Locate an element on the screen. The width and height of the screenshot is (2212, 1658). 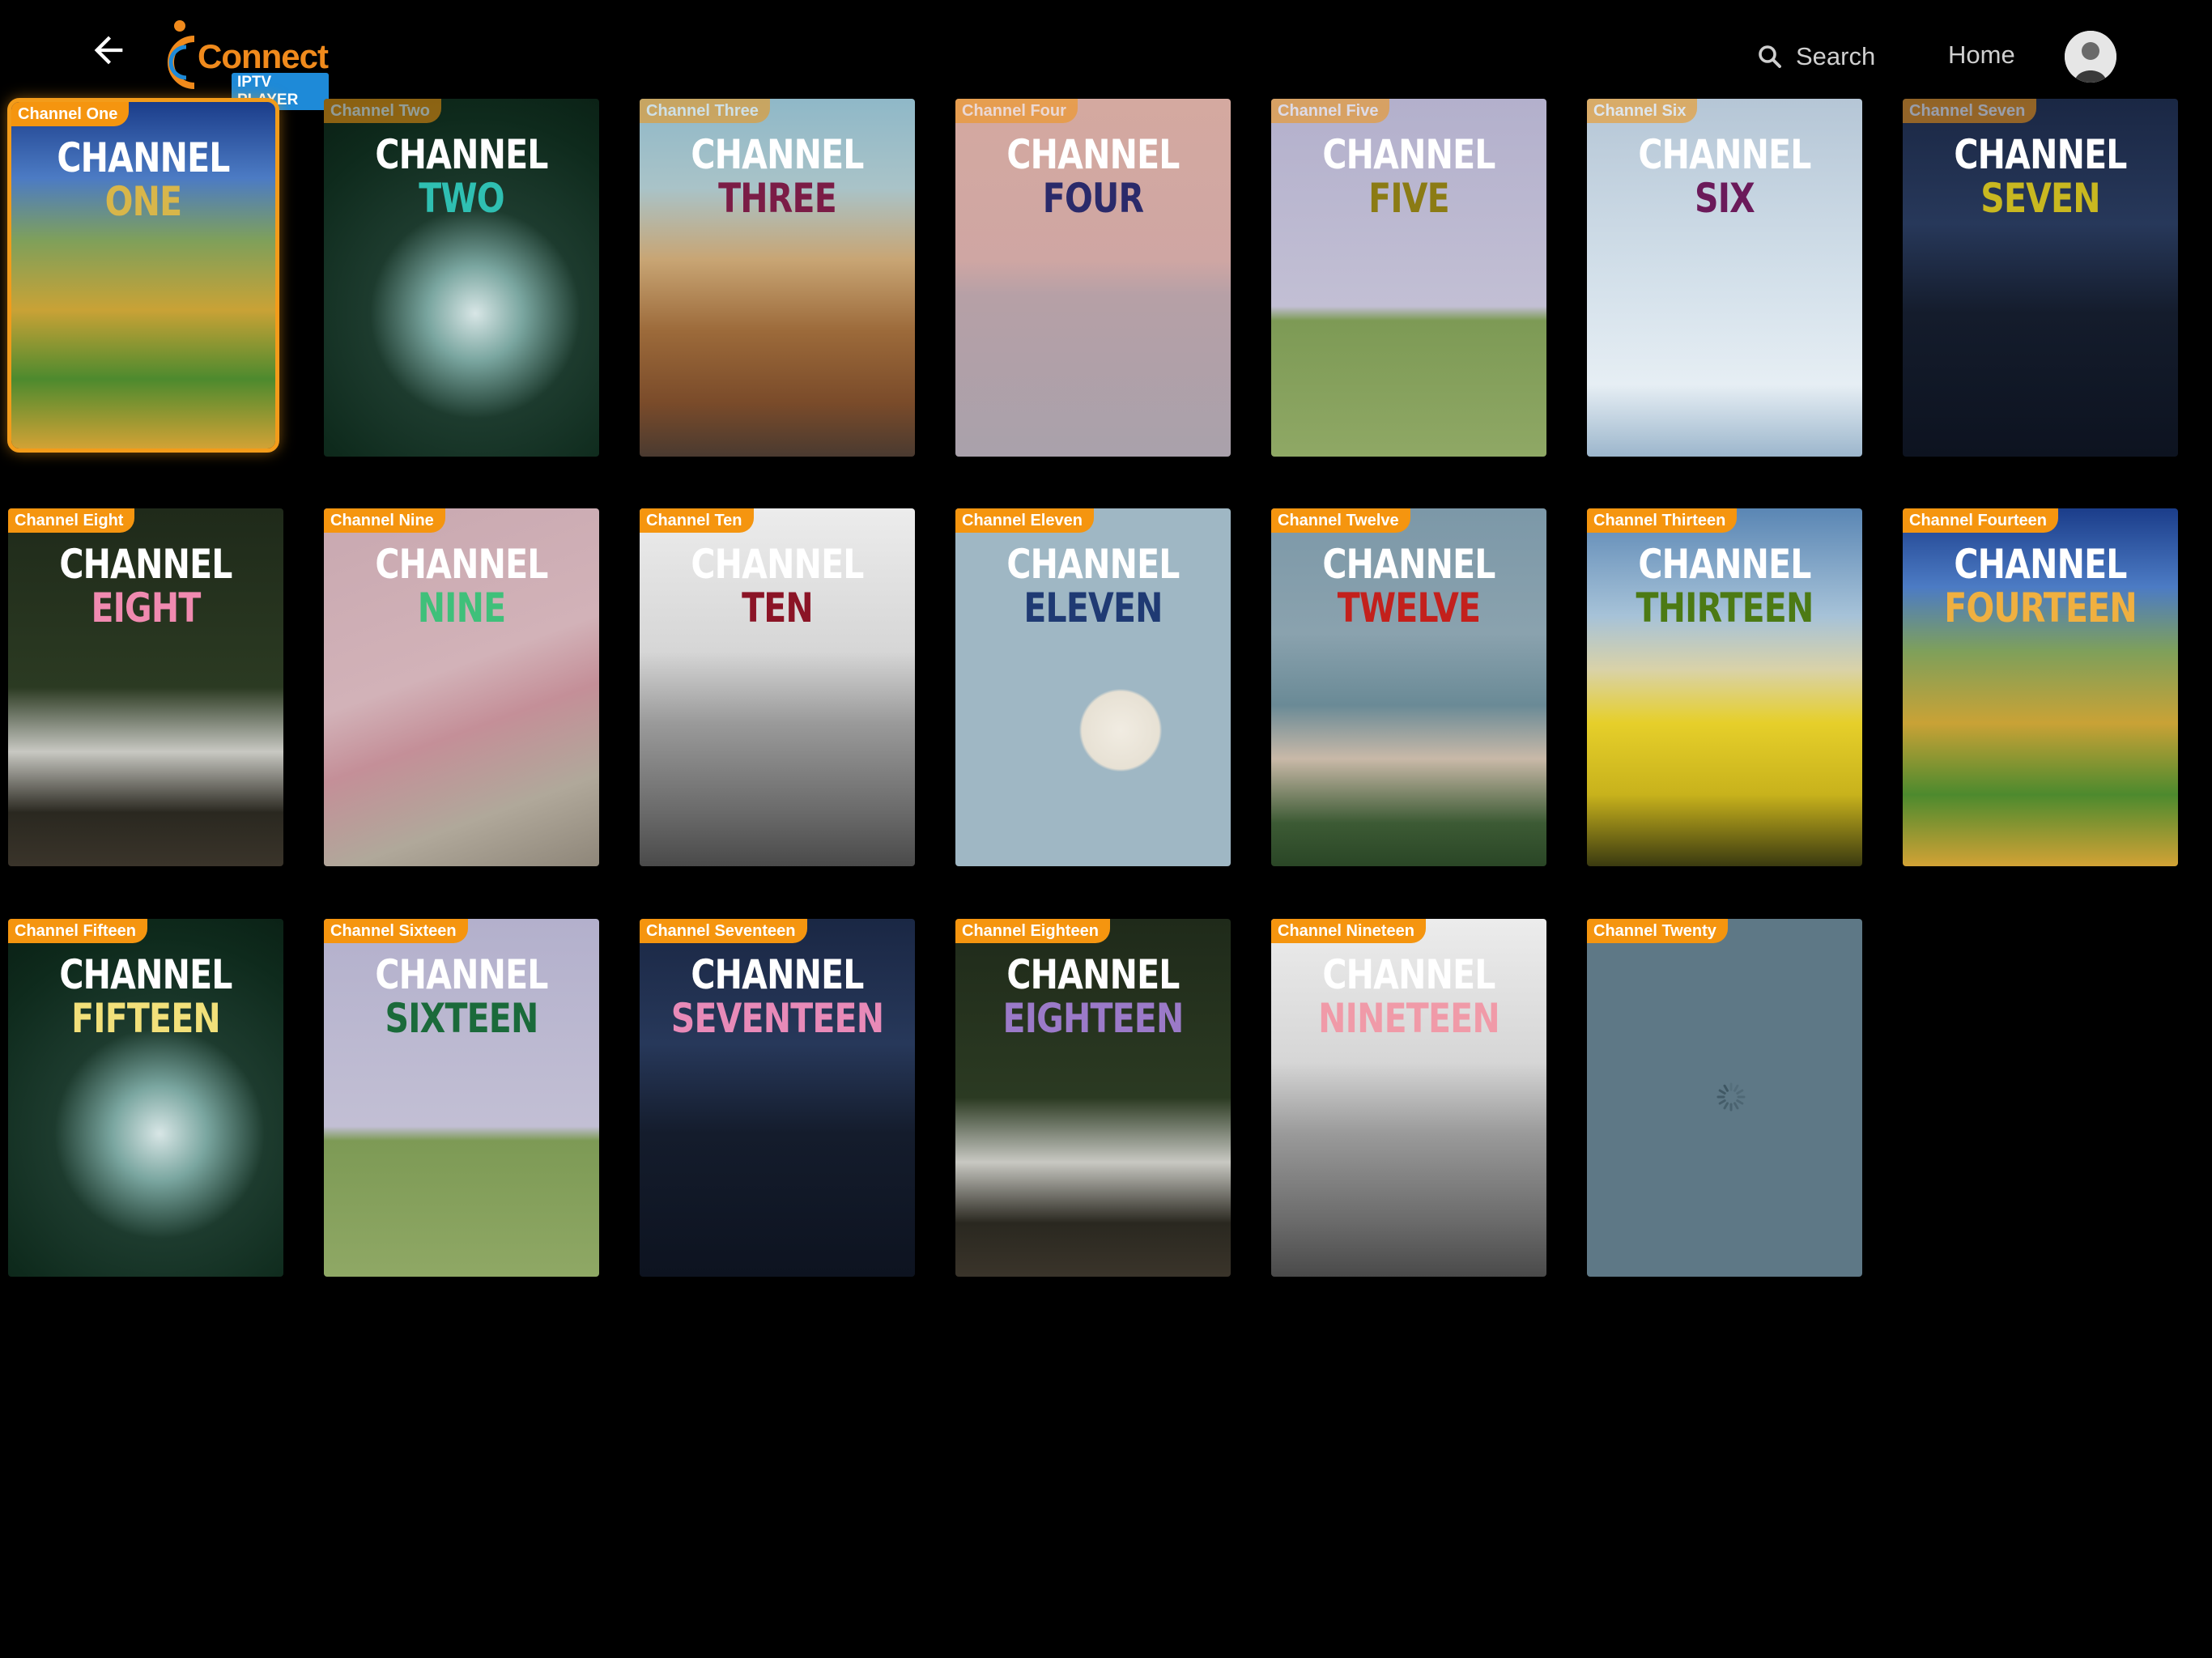
channel-tile: Channel Twenty is located at coordinates (1725, 1098).